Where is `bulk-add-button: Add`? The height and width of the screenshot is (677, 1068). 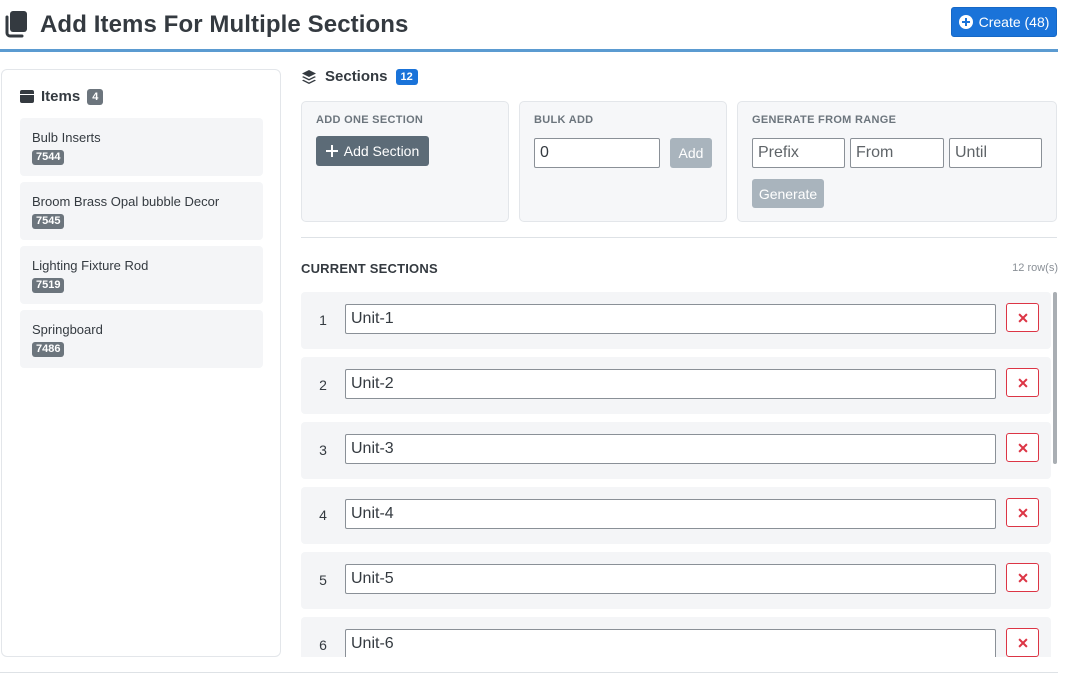
bulk-add-button: Add is located at coordinates (691, 153).